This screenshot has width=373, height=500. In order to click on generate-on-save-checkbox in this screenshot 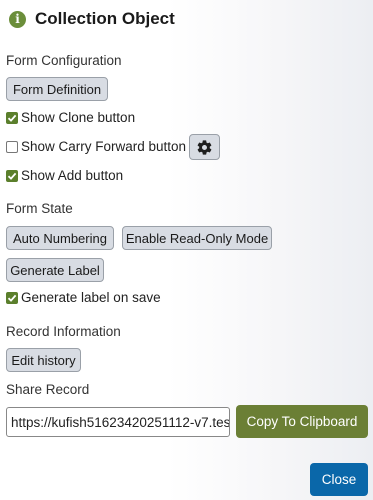, I will do `click(12, 297)`.